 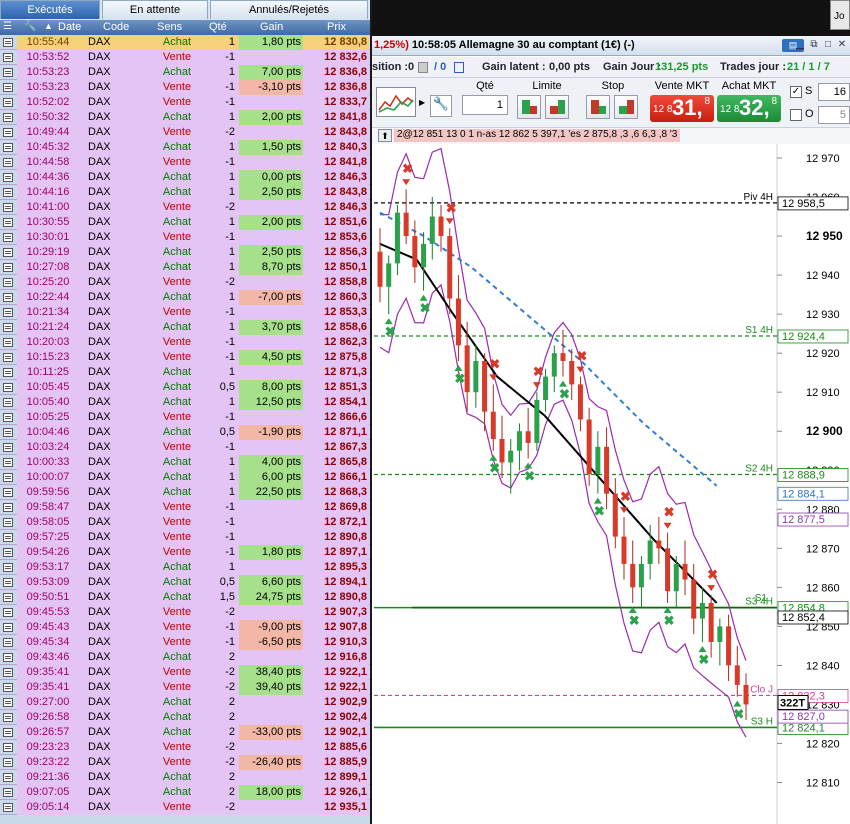 I want to click on table-row: 09:05:14 DAX Vente -2 12 935,1, so click(x=185, y=807).